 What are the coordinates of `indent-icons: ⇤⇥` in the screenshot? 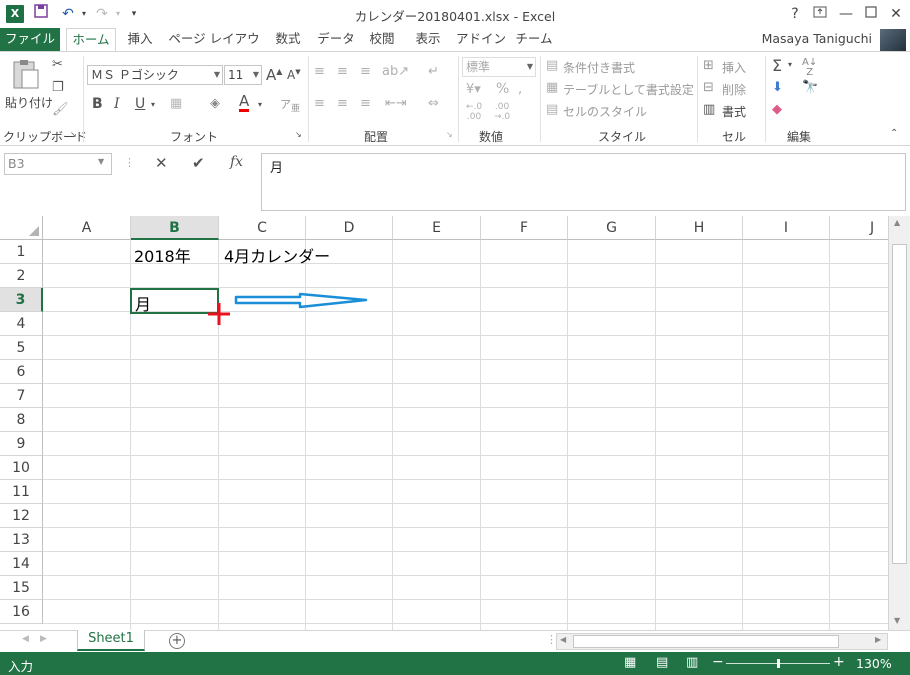 It's located at (396, 103).